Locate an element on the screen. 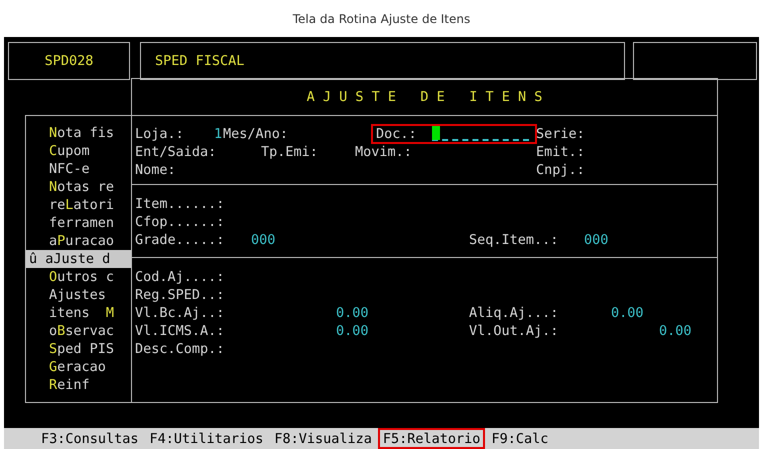 This screenshot has width=763, height=449. field-value: 1 is located at coordinates (218, 133).